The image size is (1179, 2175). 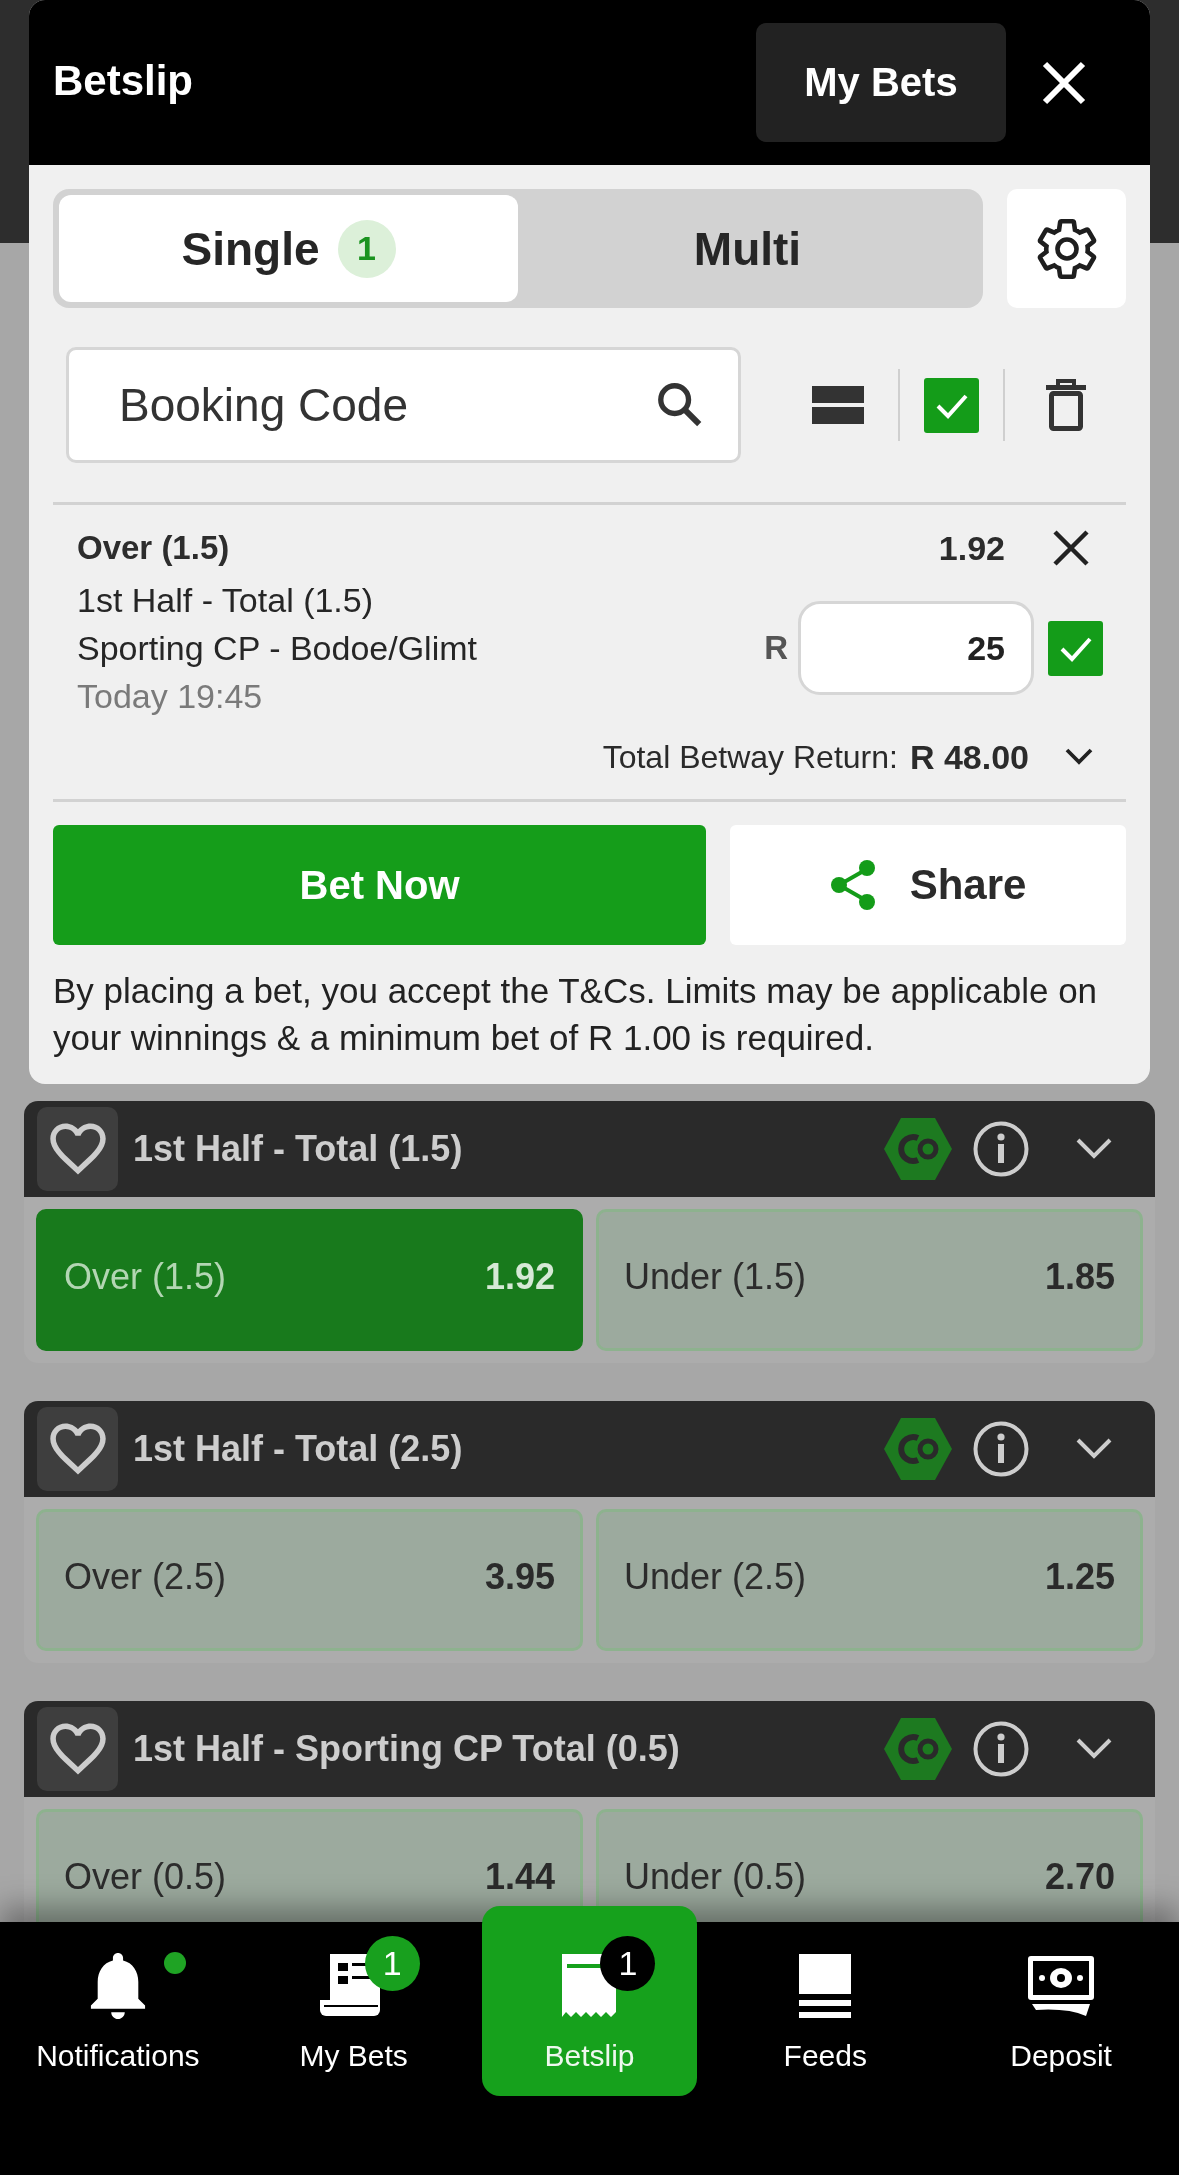 I want to click on settings-icon, so click(x=1066, y=248).